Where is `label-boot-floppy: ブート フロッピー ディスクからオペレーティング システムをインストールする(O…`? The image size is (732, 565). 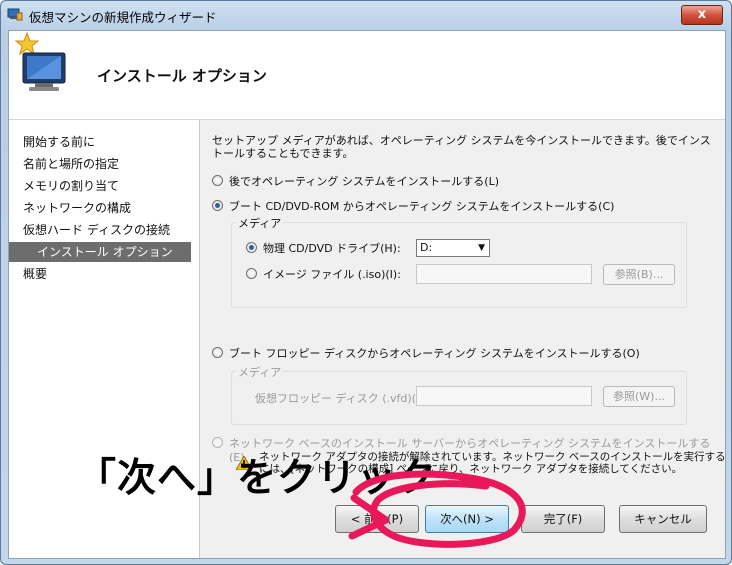
label-boot-floppy: ブート フロッピー ディスクからオペレーティング システムをインストールする(O… is located at coordinates (434, 353).